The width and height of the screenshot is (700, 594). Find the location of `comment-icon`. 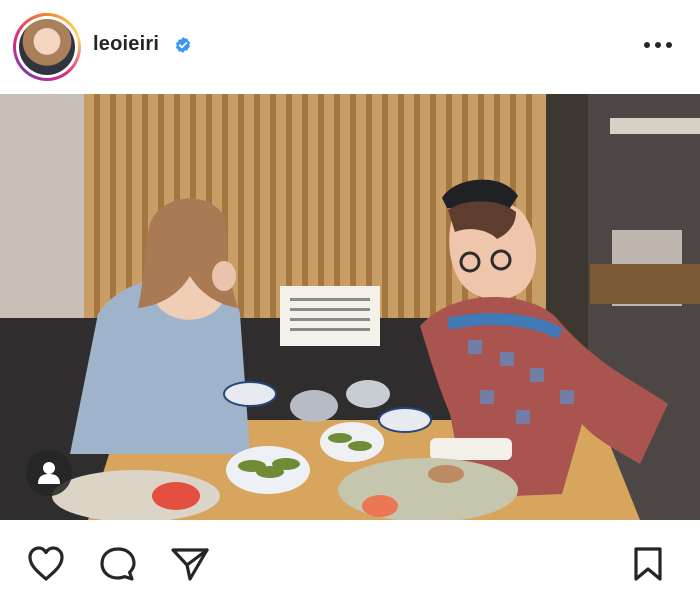

comment-icon is located at coordinates (118, 564).